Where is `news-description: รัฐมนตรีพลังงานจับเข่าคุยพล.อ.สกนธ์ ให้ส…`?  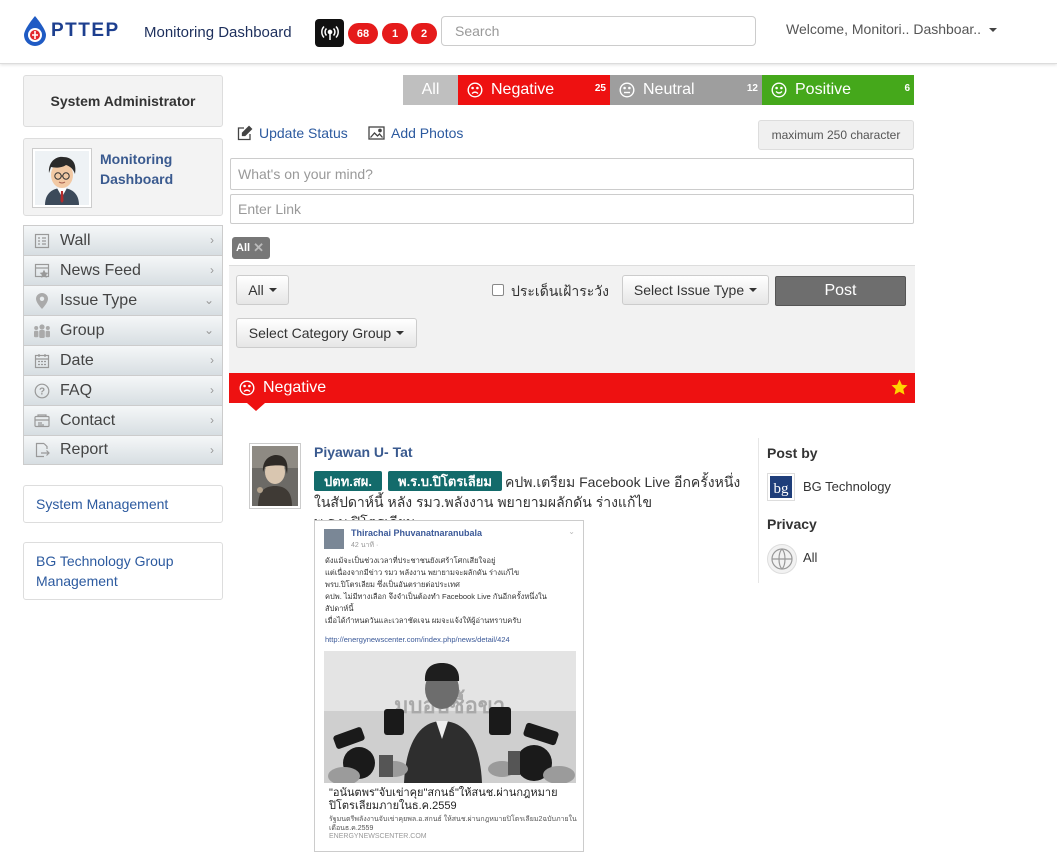
news-description: รัฐมนตรีพลังงานจับเข่าคุยพล.อ.สกนธ์ ให้ส… is located at coordinates (453, 824).